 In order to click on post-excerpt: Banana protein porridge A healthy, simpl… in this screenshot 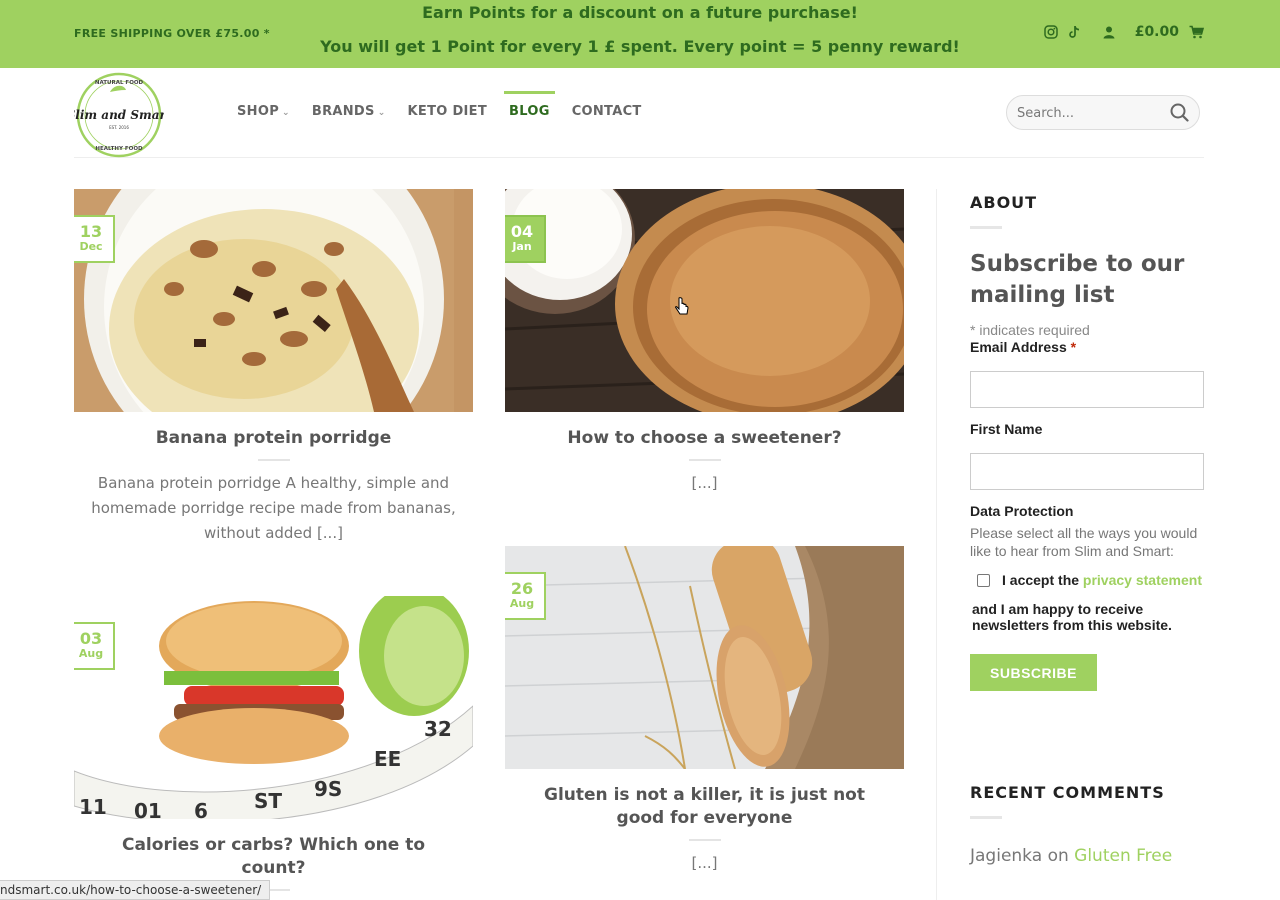, I will do `click(273, 508)`.